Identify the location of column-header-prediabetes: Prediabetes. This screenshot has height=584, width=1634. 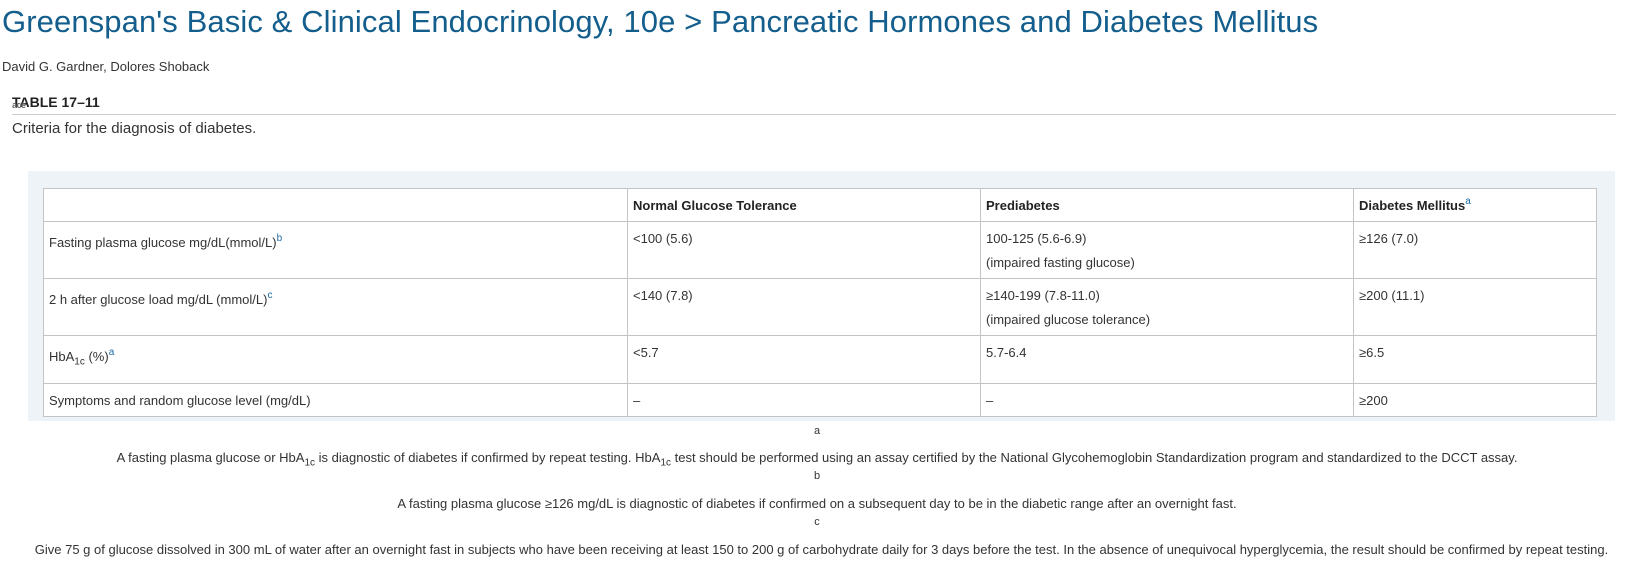
(1167, 205).